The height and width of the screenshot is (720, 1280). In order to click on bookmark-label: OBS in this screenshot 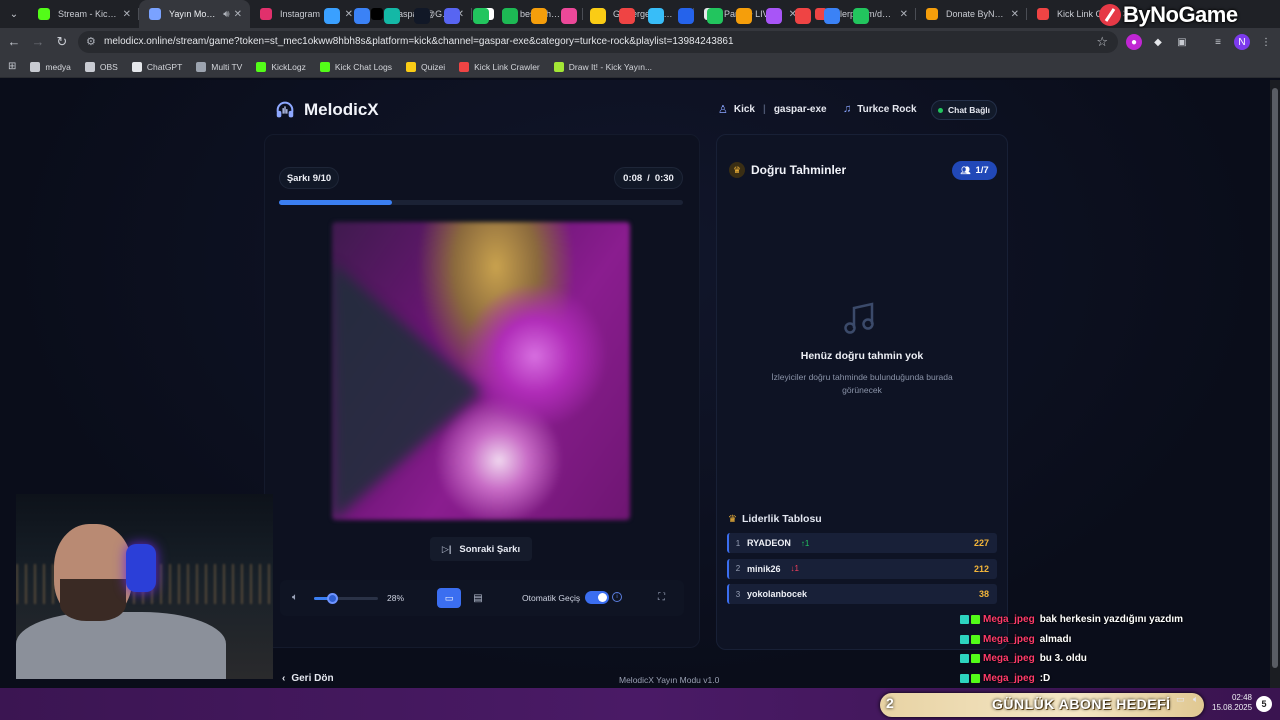, I will do `click(108, 66)`.